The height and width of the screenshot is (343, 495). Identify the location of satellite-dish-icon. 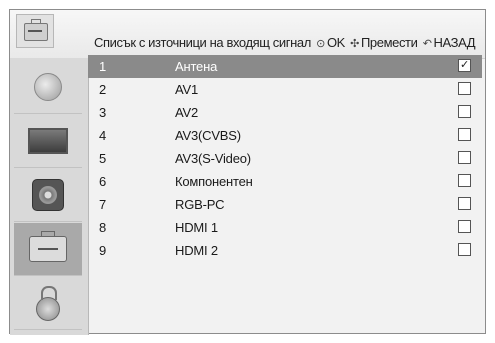
(48, 87).